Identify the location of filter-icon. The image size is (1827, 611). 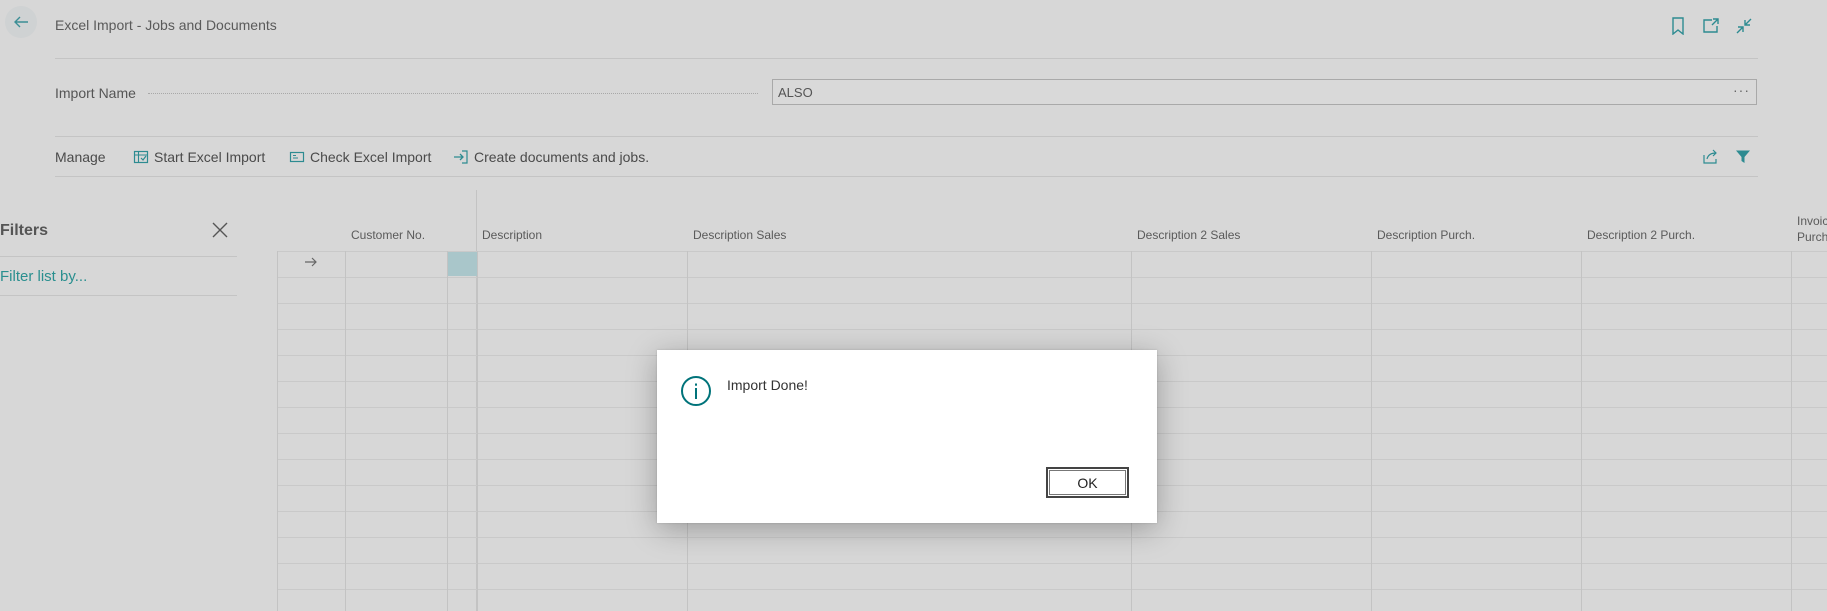
(1743, 157).